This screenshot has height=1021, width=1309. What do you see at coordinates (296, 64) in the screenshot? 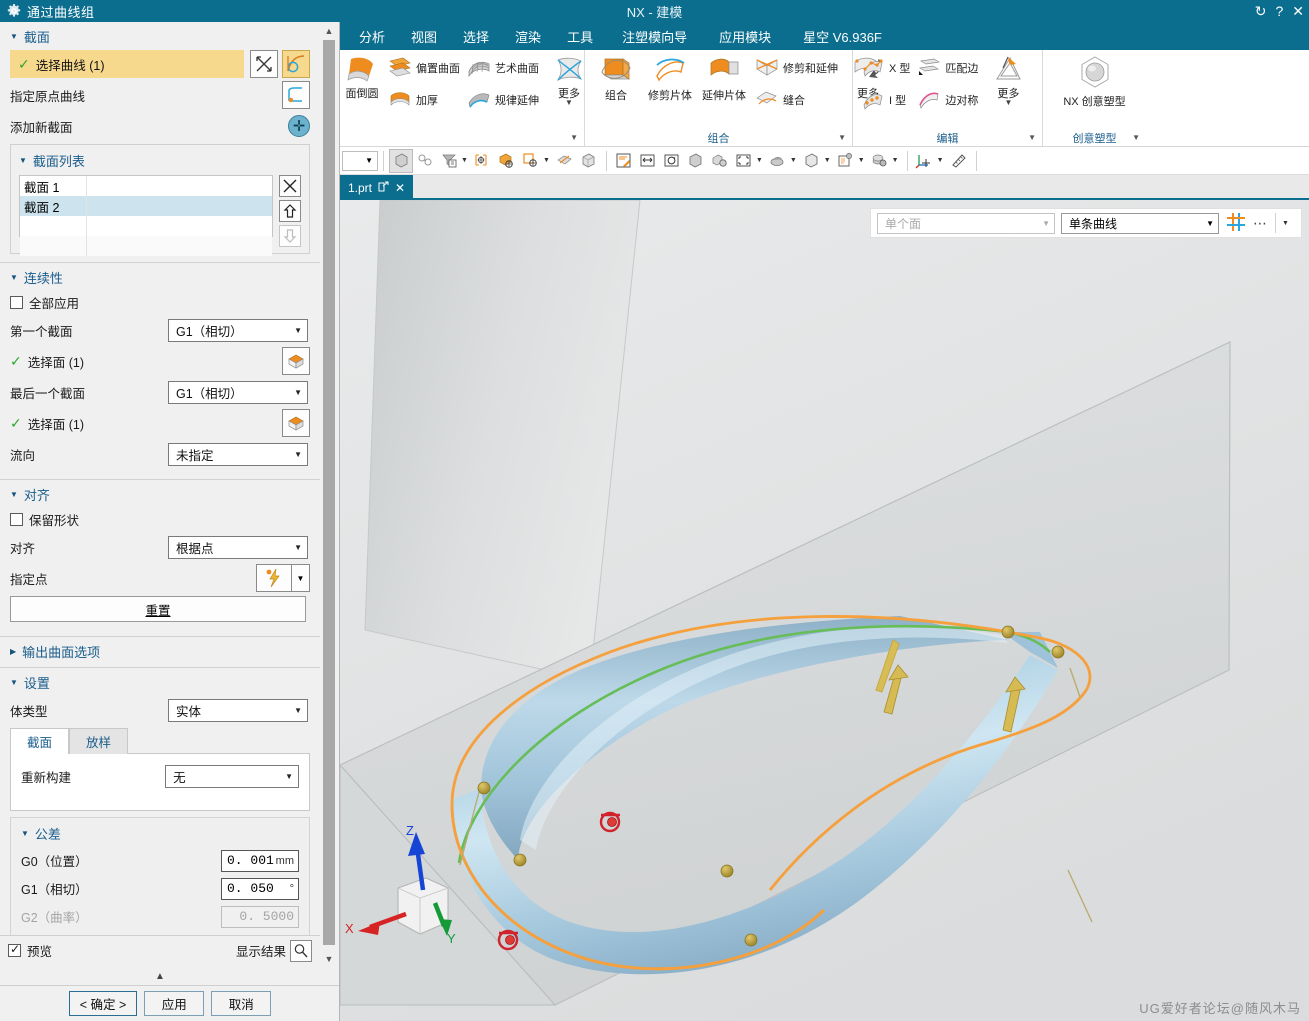
I see `curve-rule-button` at bounding box center [296, 64].